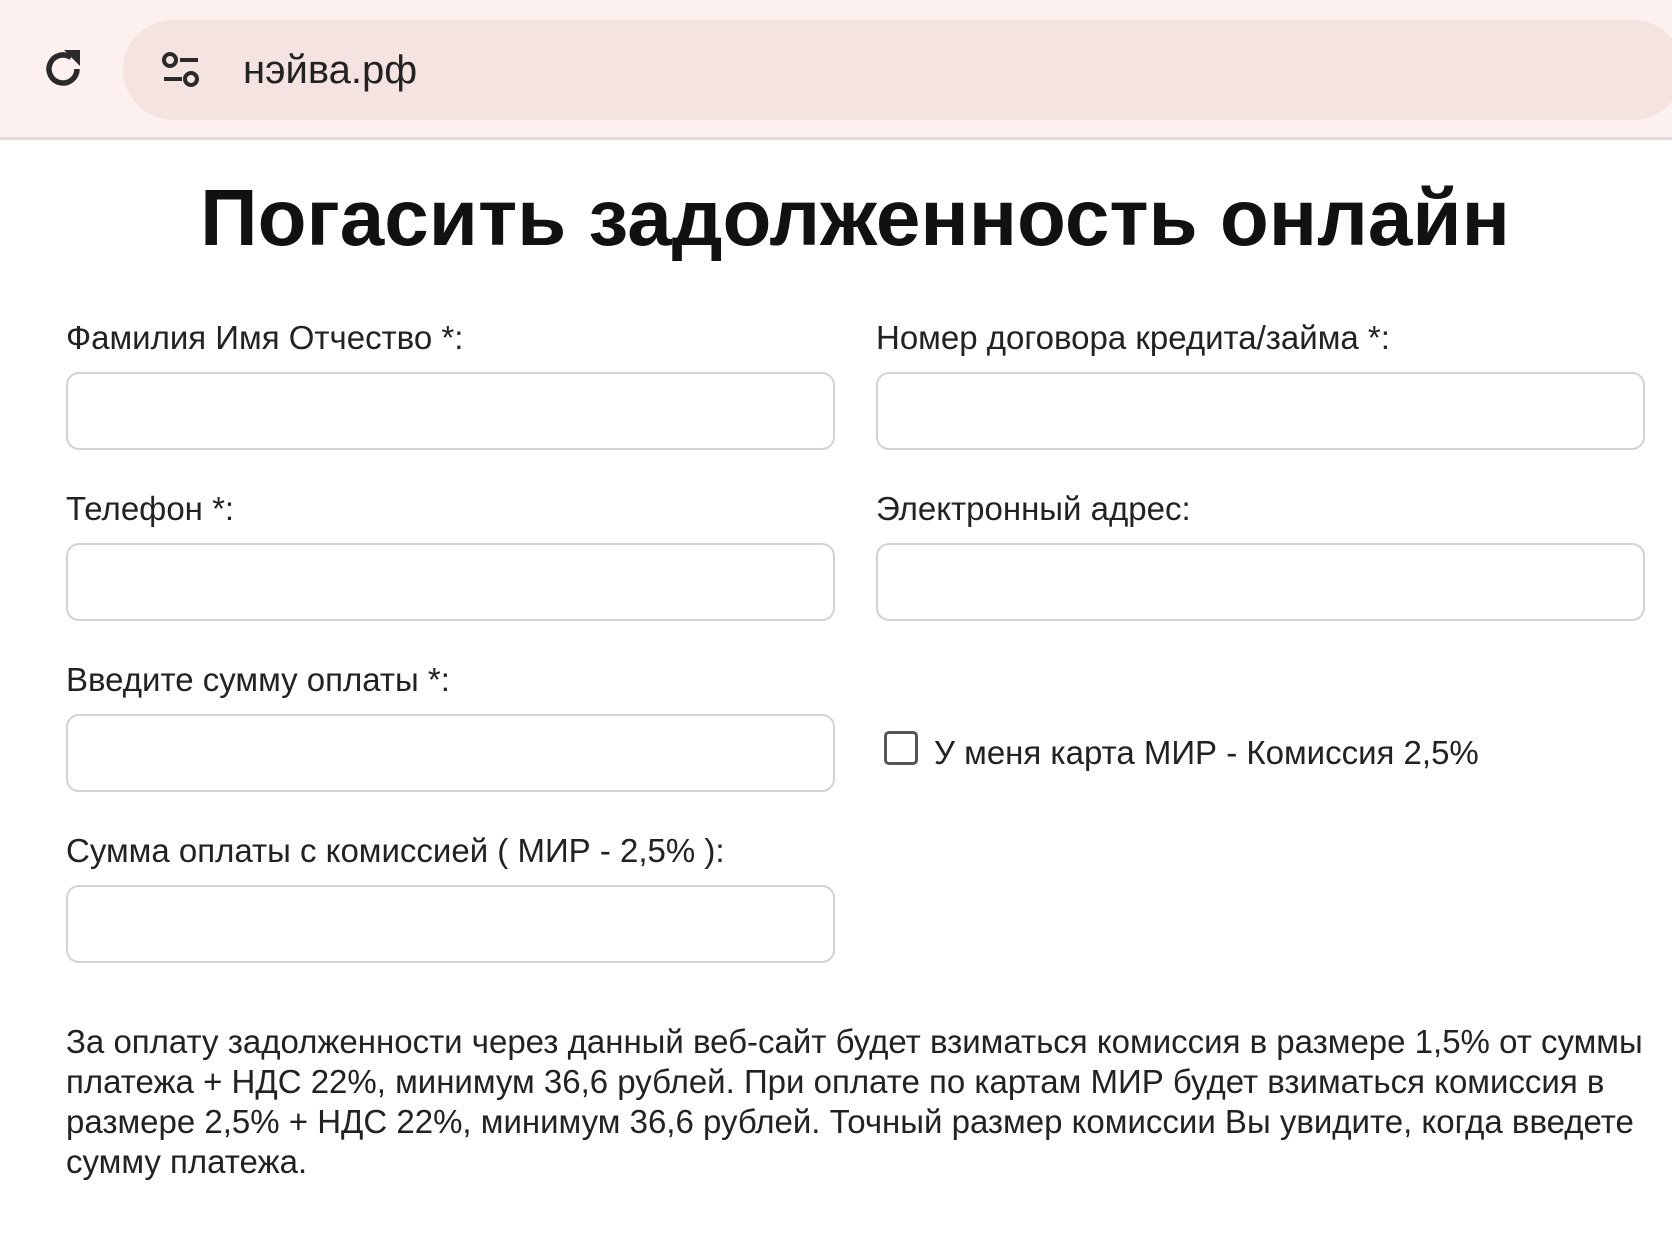  What do you see at coordinates (450, 582) in the screenshot?
I see `phone-input` at bounding box center [450, 582].